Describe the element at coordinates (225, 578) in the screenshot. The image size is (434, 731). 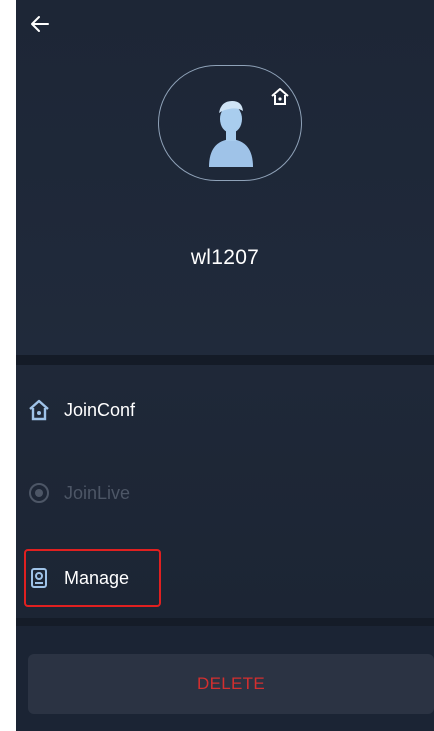
I see `menu-item-manage: Manage` at that location.